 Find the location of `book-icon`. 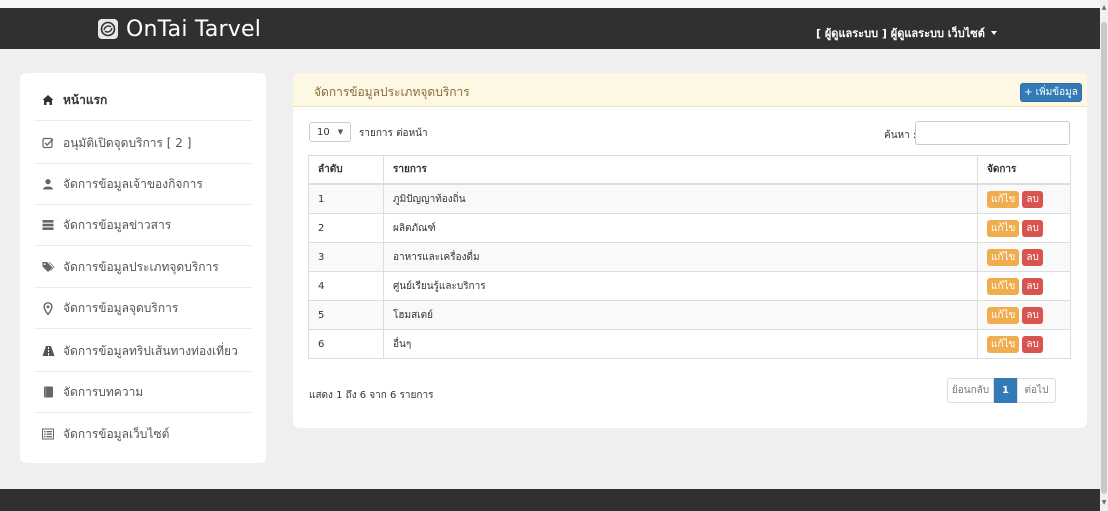

book-icon is located at coordinates (48, 392).